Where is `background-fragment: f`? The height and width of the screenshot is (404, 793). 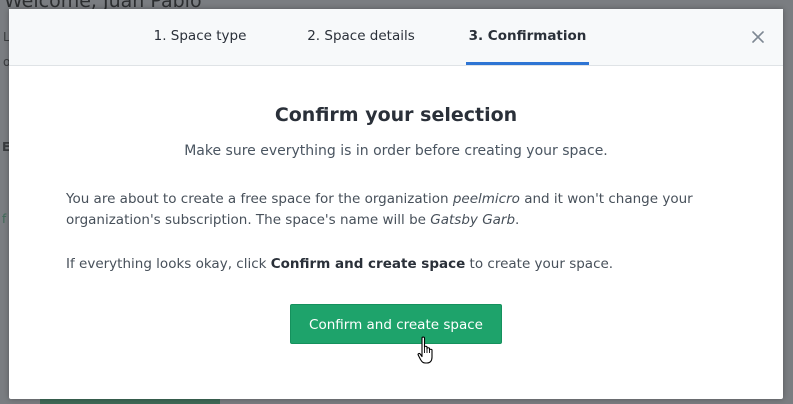
background-fragment: f is located at coordinates (4, 219).